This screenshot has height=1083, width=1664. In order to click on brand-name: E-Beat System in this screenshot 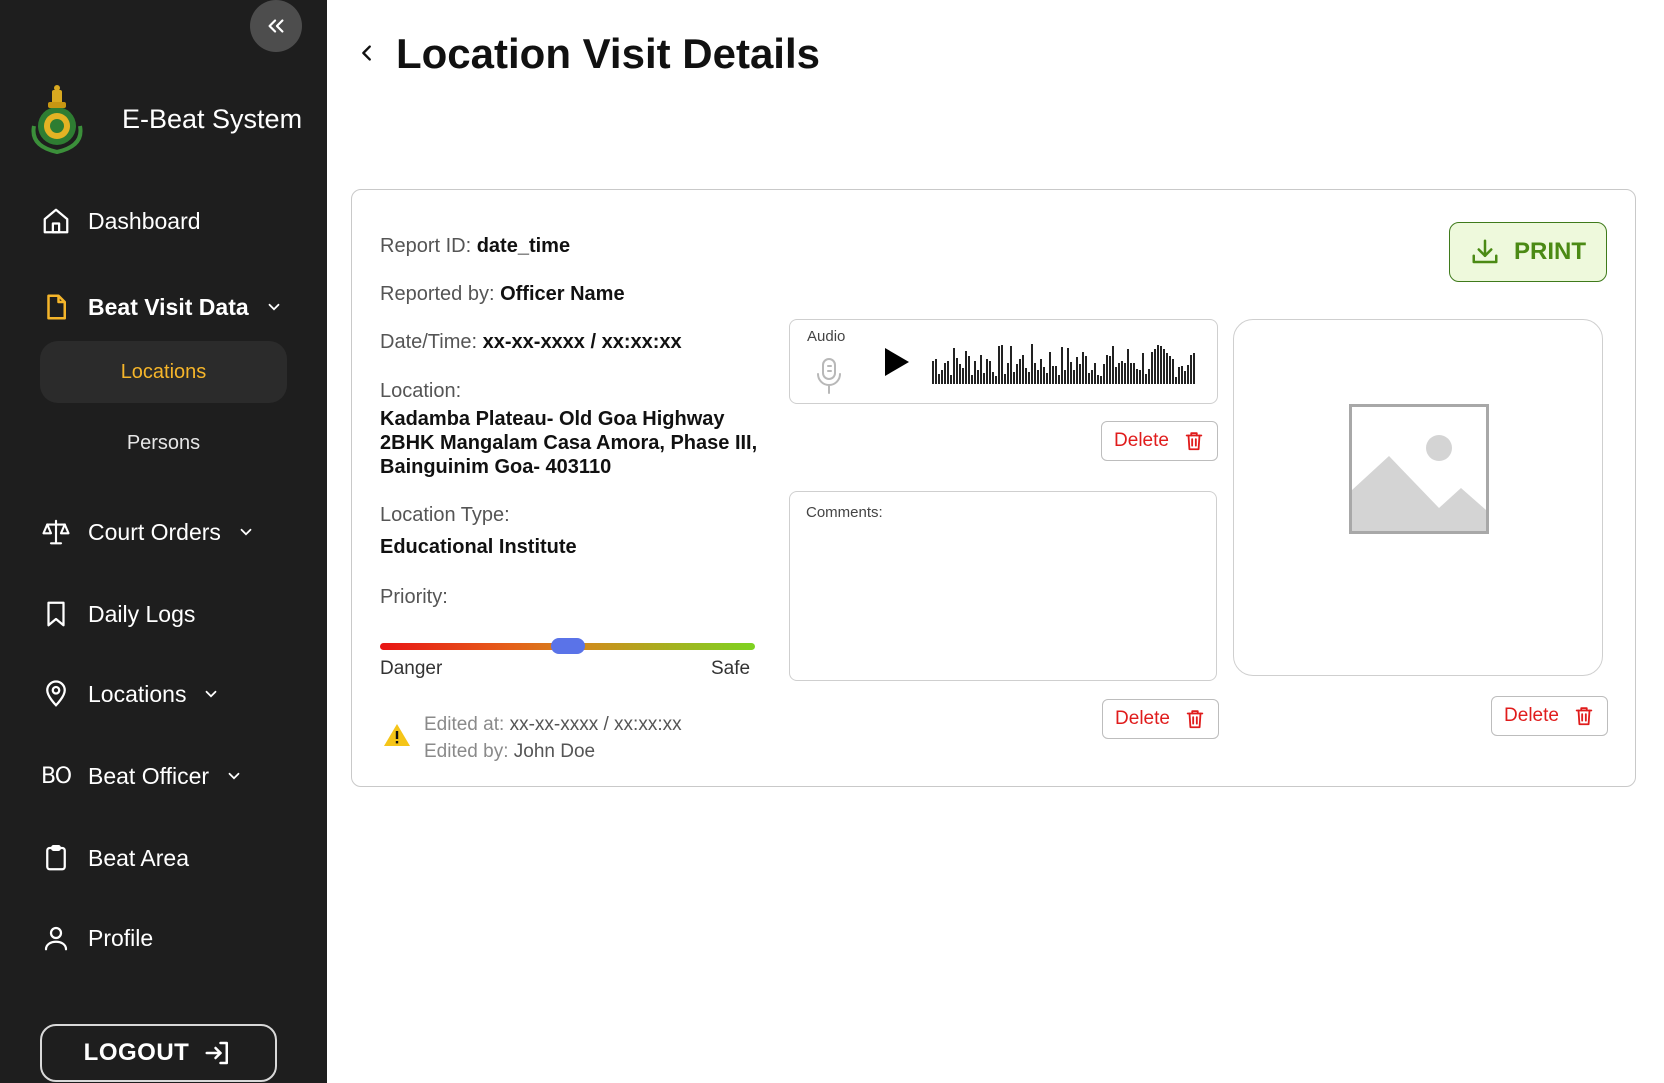, I will do `click(212, 118)`.